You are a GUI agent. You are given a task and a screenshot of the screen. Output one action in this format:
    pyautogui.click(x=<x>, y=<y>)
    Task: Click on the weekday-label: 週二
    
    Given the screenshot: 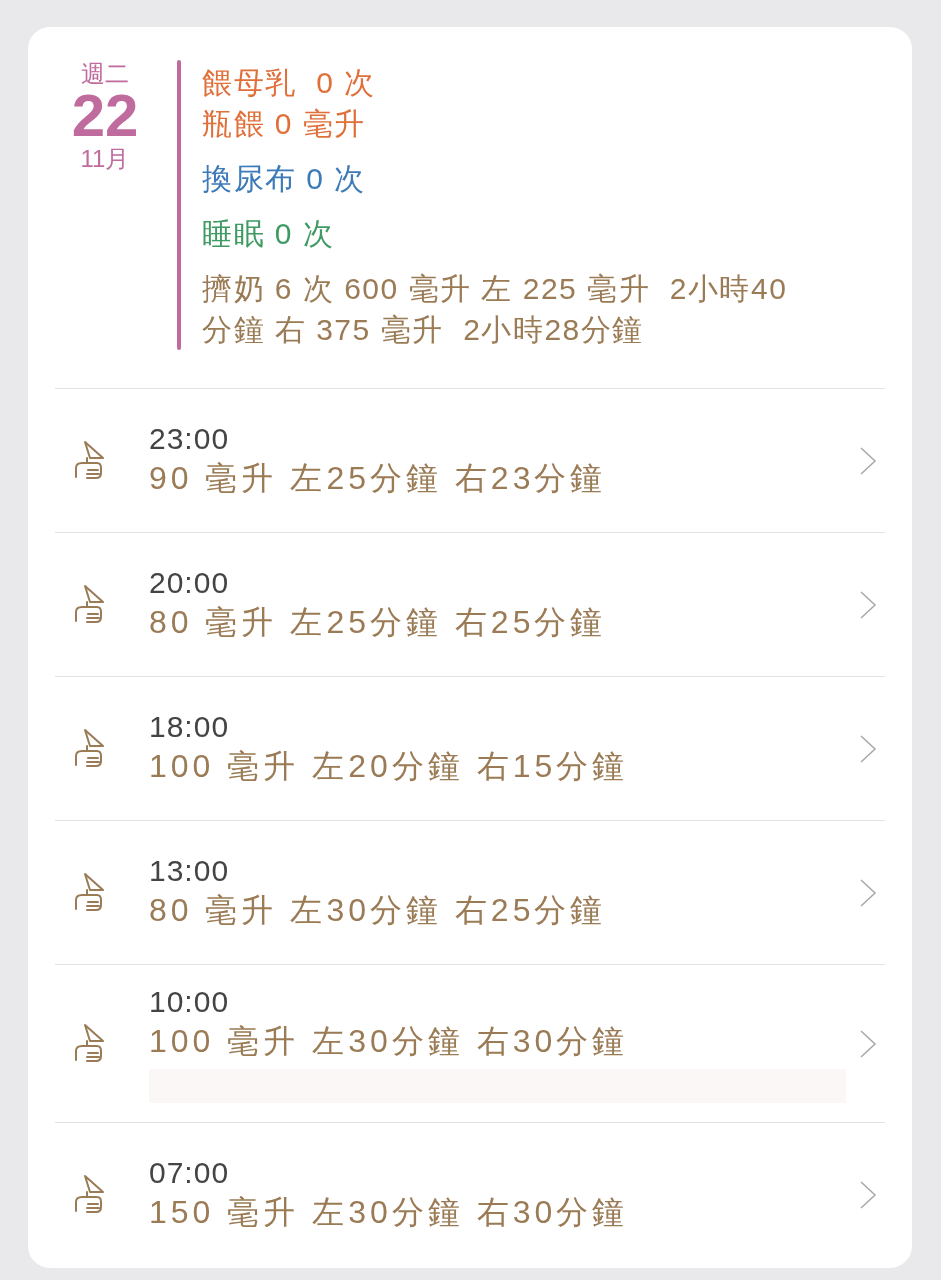 What is the action you would take?
    pyautogui.click(x=105, y=74)
    